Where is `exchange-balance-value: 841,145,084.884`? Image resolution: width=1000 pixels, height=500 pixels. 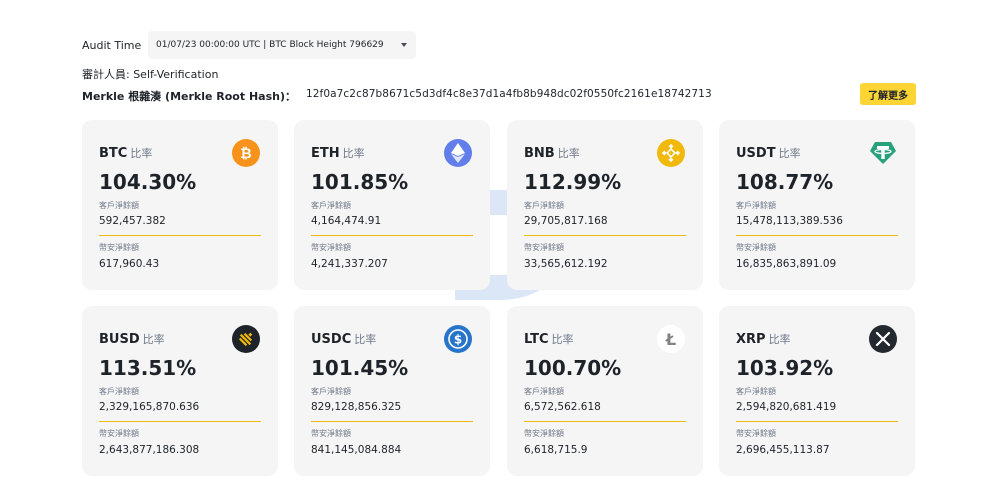
exchange-balance-value: 841,145,084.884 is located at coordinates (356, 450).